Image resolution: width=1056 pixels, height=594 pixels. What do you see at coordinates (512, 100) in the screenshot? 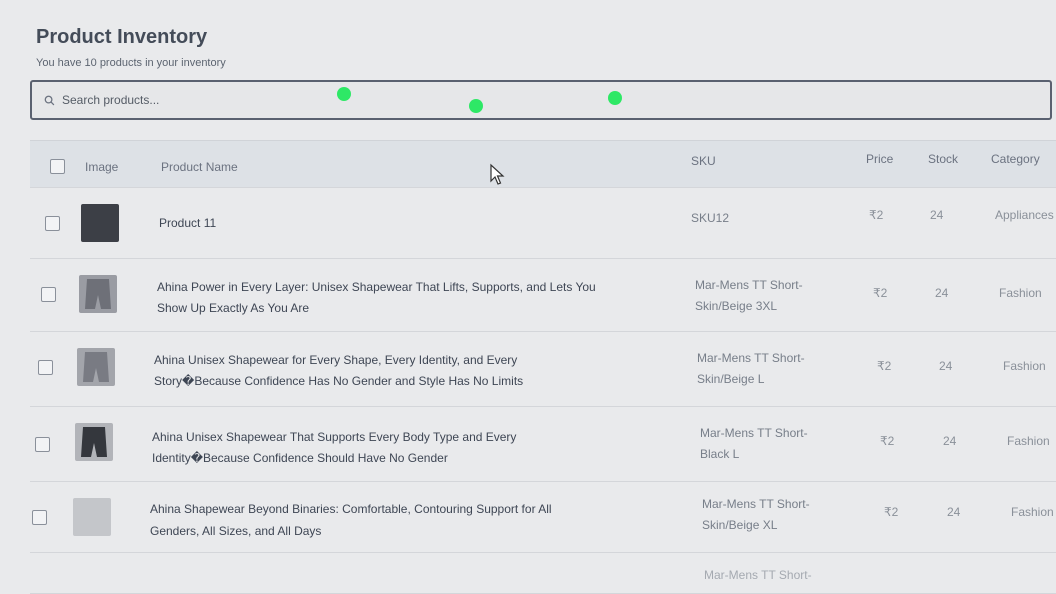
I see `search-input` at bounding box center [512, 100].